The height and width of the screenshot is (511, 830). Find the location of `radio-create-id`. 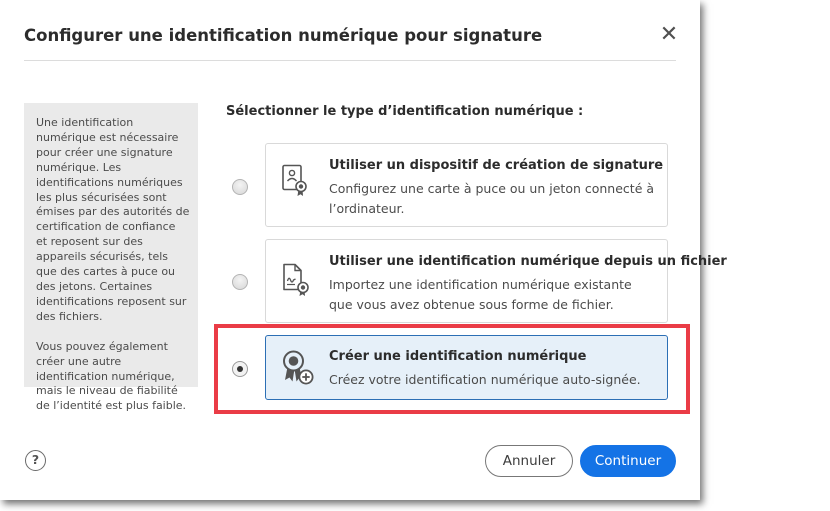

radio-create-id is located at coordinates (240, 369).